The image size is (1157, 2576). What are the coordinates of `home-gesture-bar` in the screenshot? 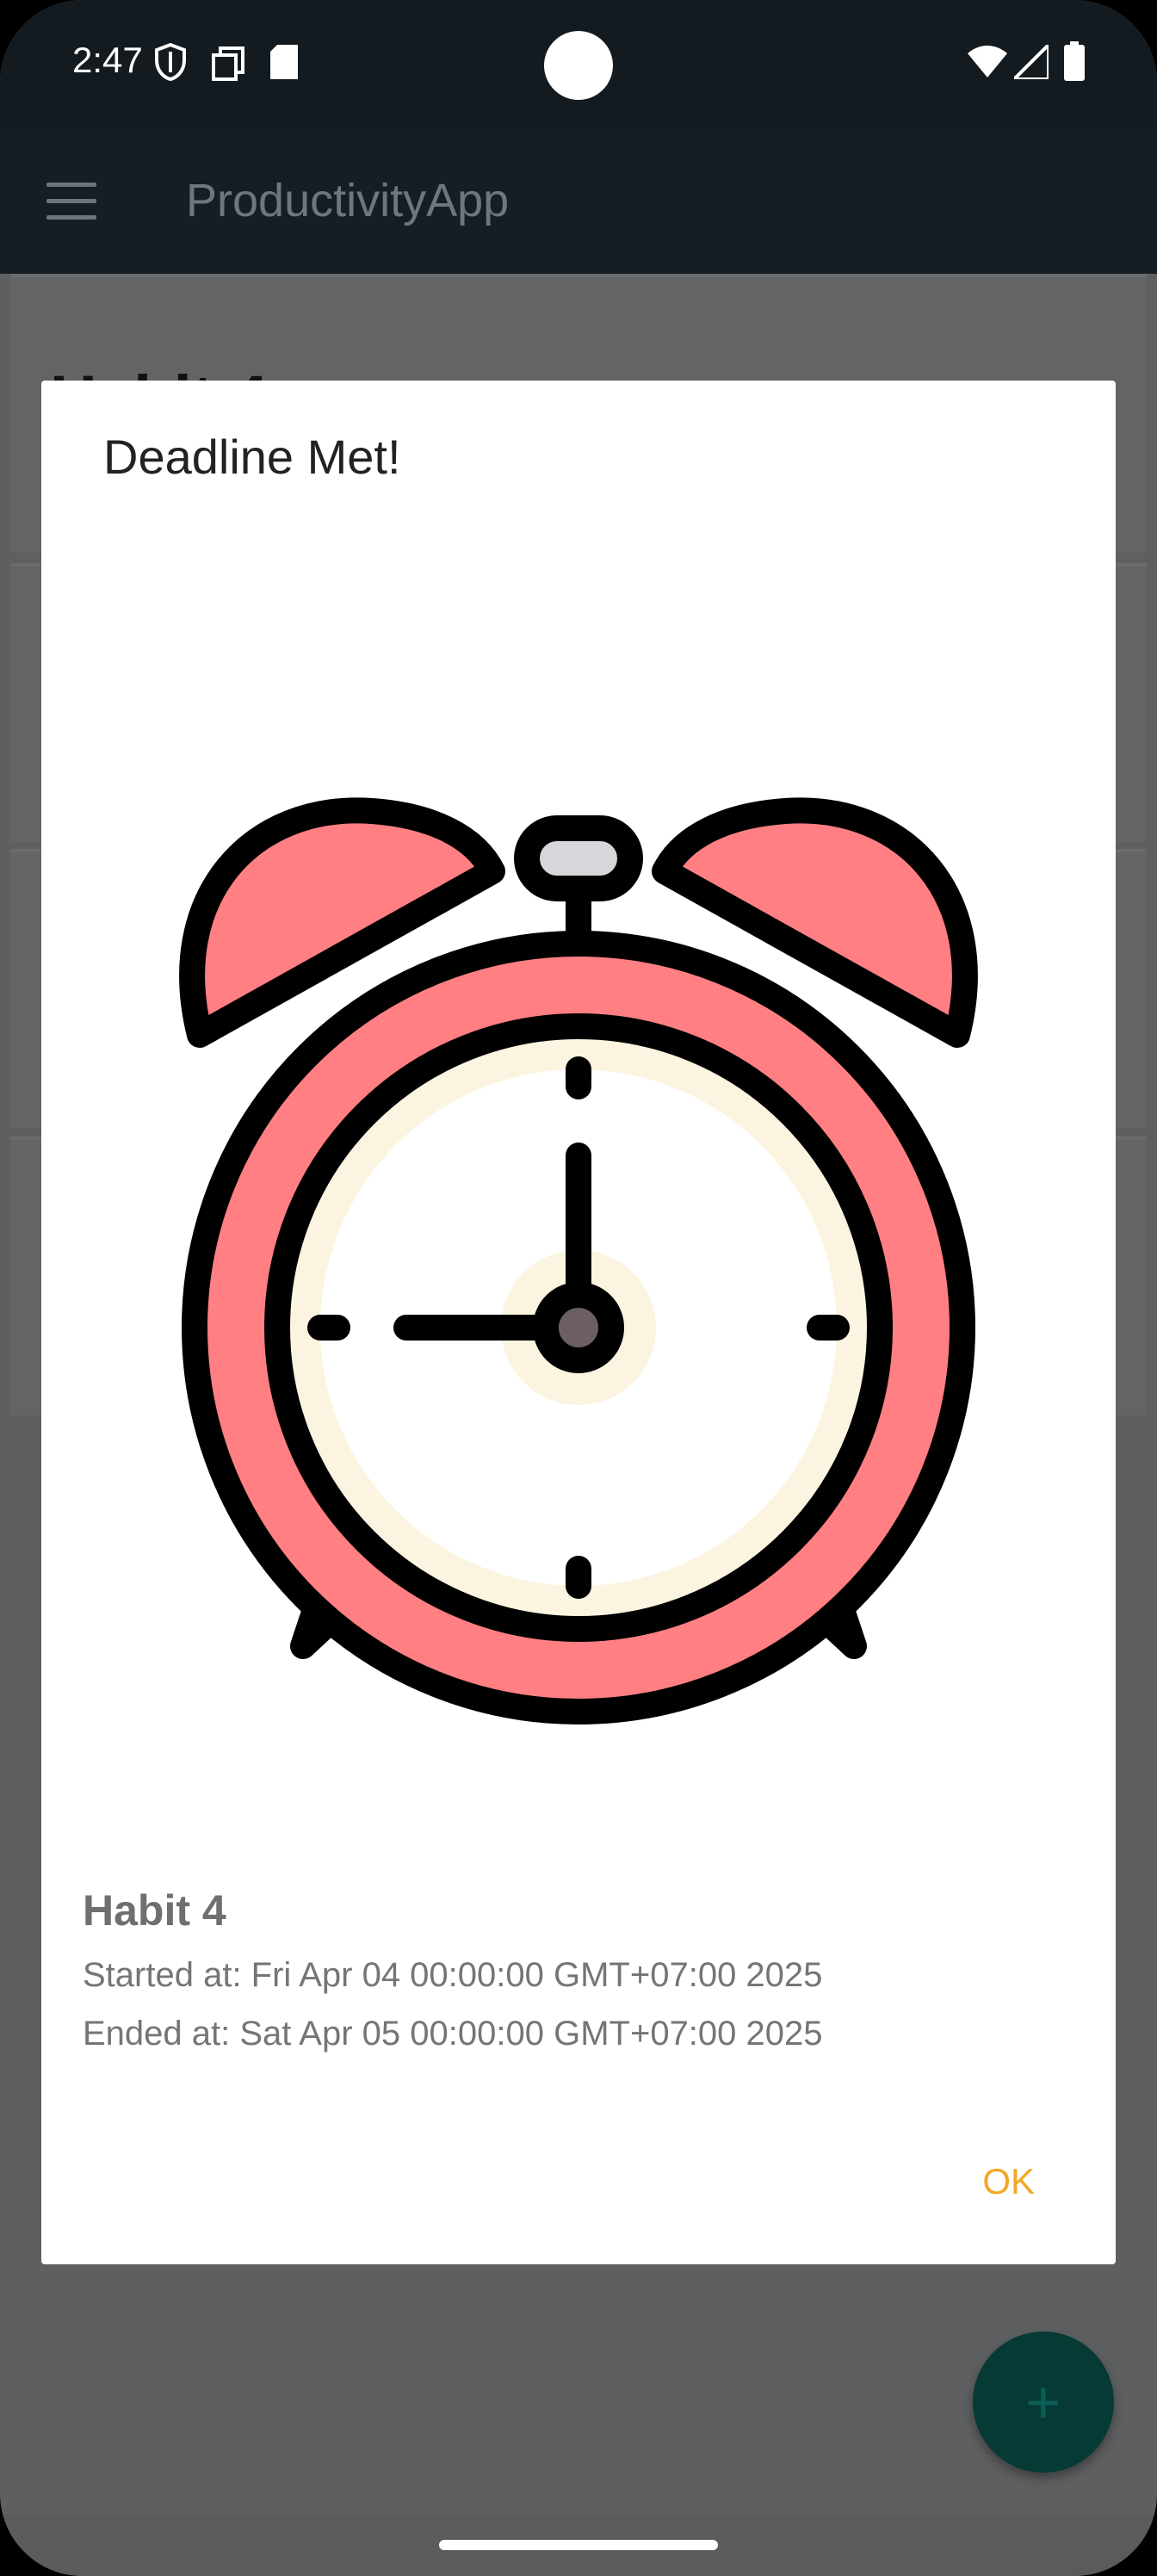 It's located at (579, 2545).